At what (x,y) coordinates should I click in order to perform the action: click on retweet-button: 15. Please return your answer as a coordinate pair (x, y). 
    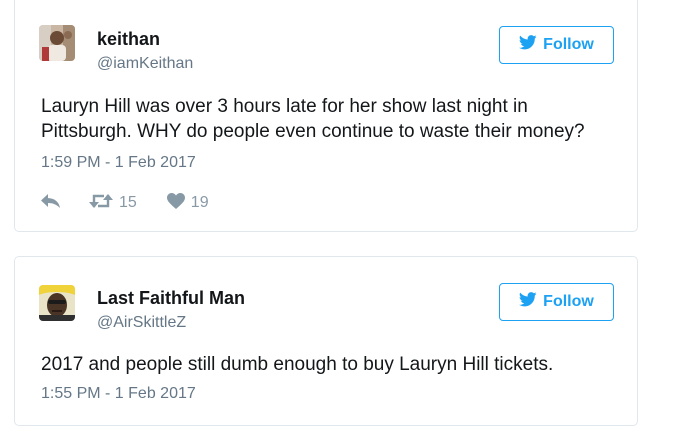
    Looking at the image, I should click on (113, 203).